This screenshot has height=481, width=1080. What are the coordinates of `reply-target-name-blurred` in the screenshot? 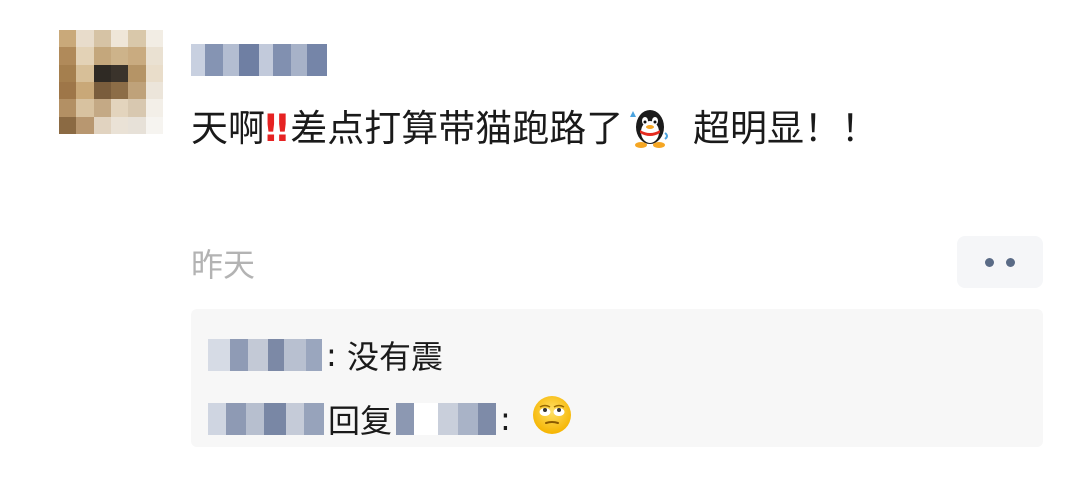 It's located at (446, 419).